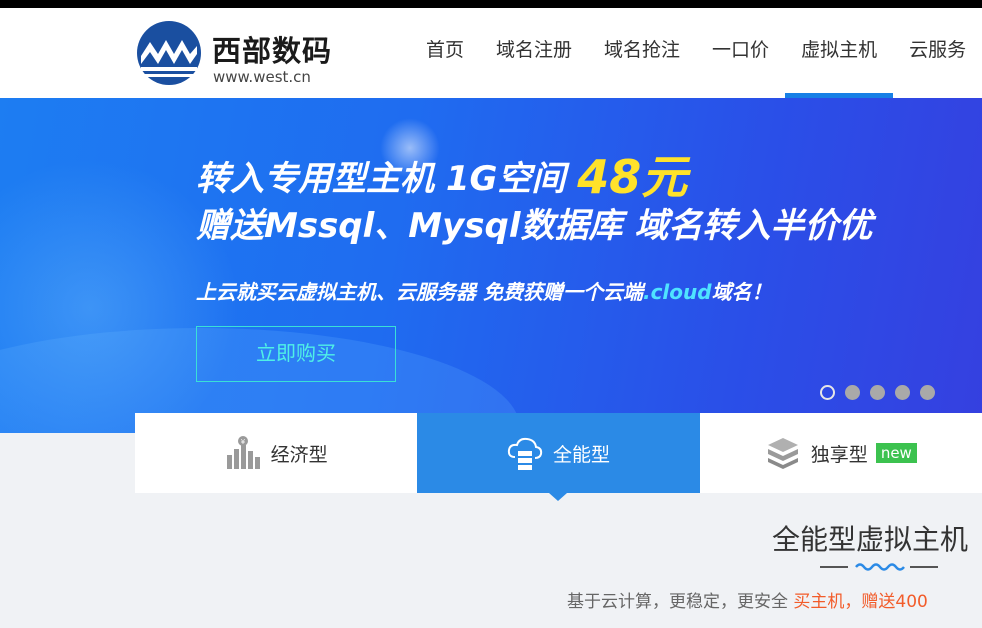  What do you see at coordinates (632, 177) in the screenshot?
I see `banner-price: 48元` at bounding box center [632, 177].